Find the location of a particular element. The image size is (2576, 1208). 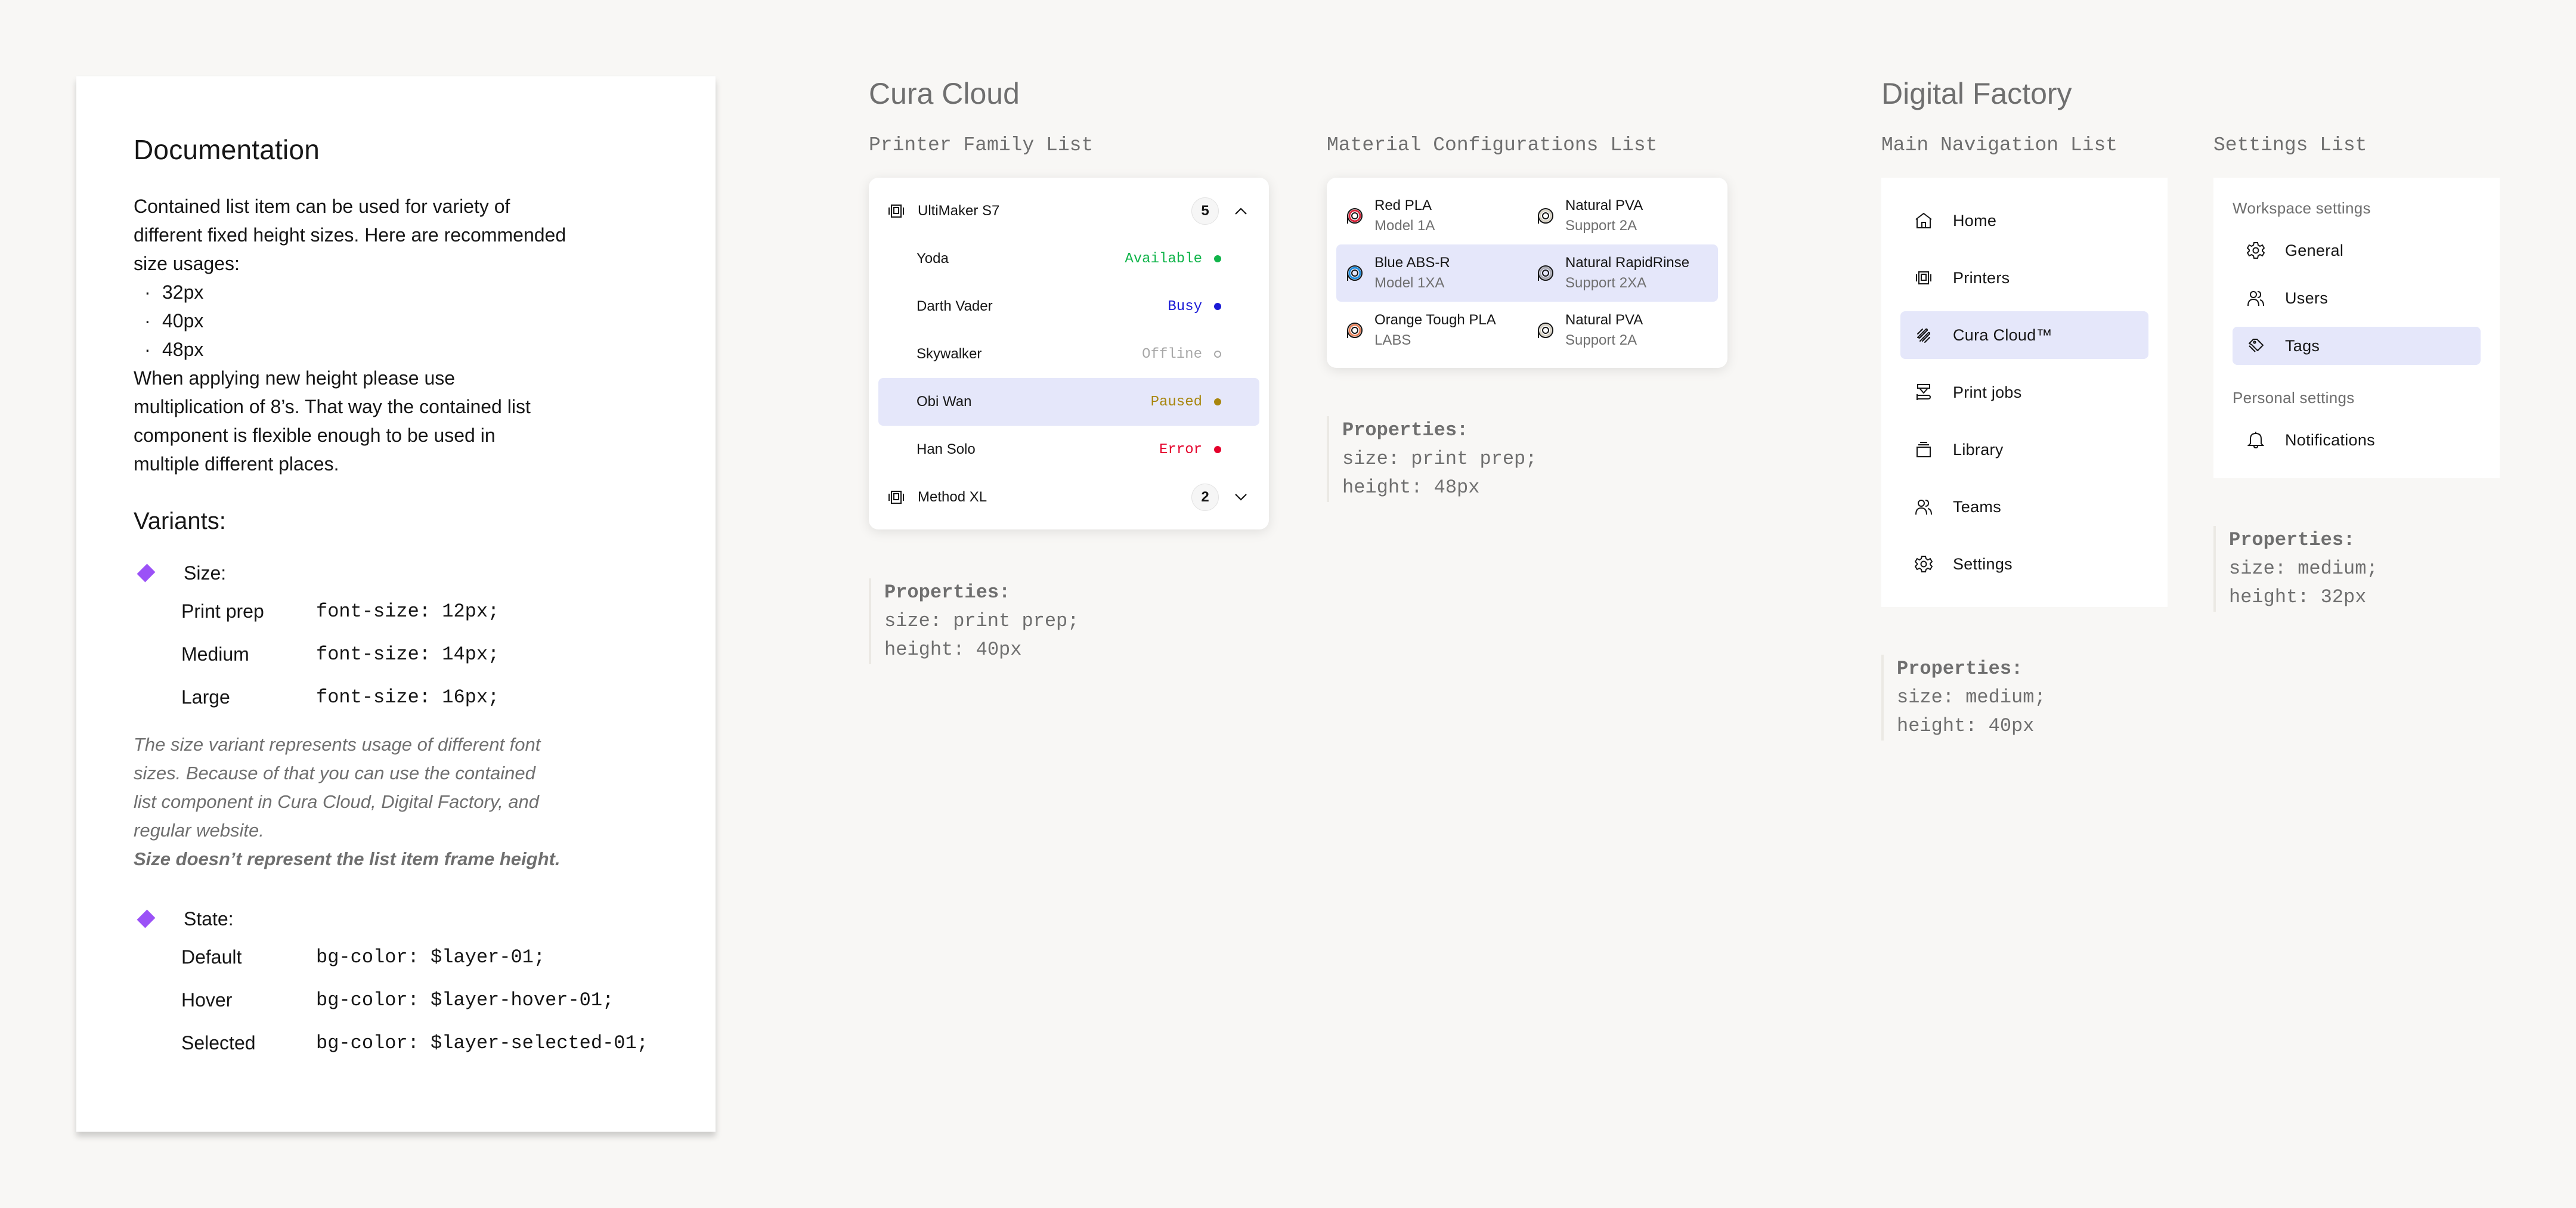

variant-name: Large is located at coordinates (206, 697).